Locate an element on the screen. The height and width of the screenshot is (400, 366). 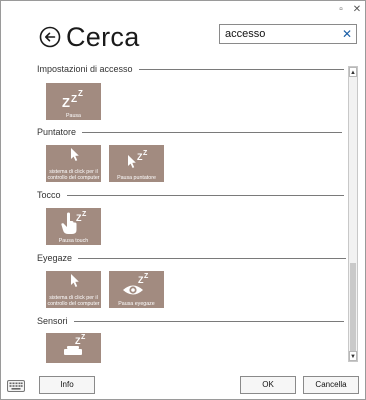
eye-sleep-icon: Z Z is located at coordinates (136, 284).